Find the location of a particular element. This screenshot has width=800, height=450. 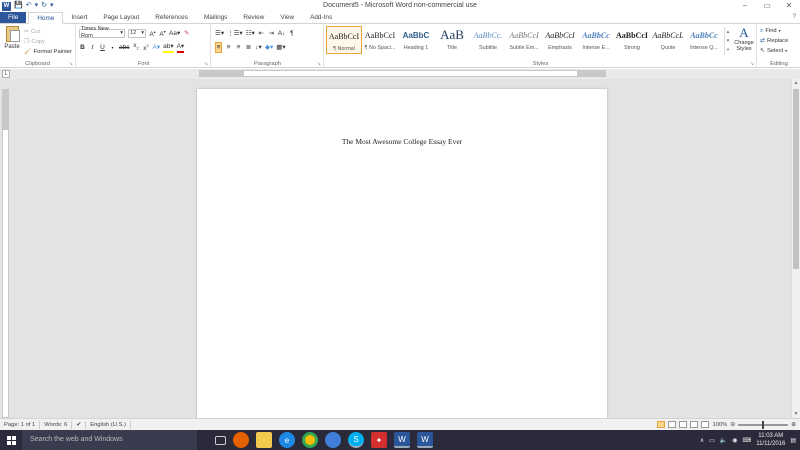

save-icon: 💾 is located at coordinates (18, 6).